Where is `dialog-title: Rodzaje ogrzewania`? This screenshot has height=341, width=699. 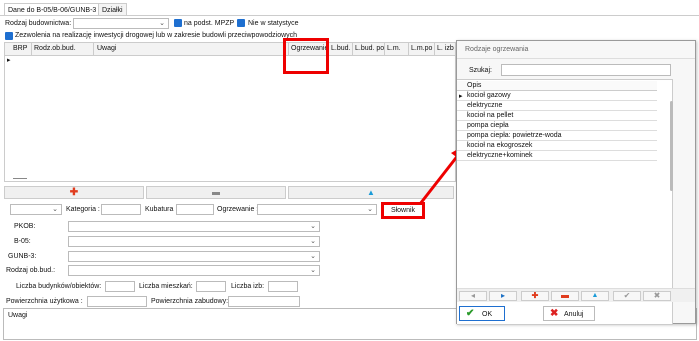 dialog-title: Rodzaje ogrzewania is located at coordinates (497, 49).